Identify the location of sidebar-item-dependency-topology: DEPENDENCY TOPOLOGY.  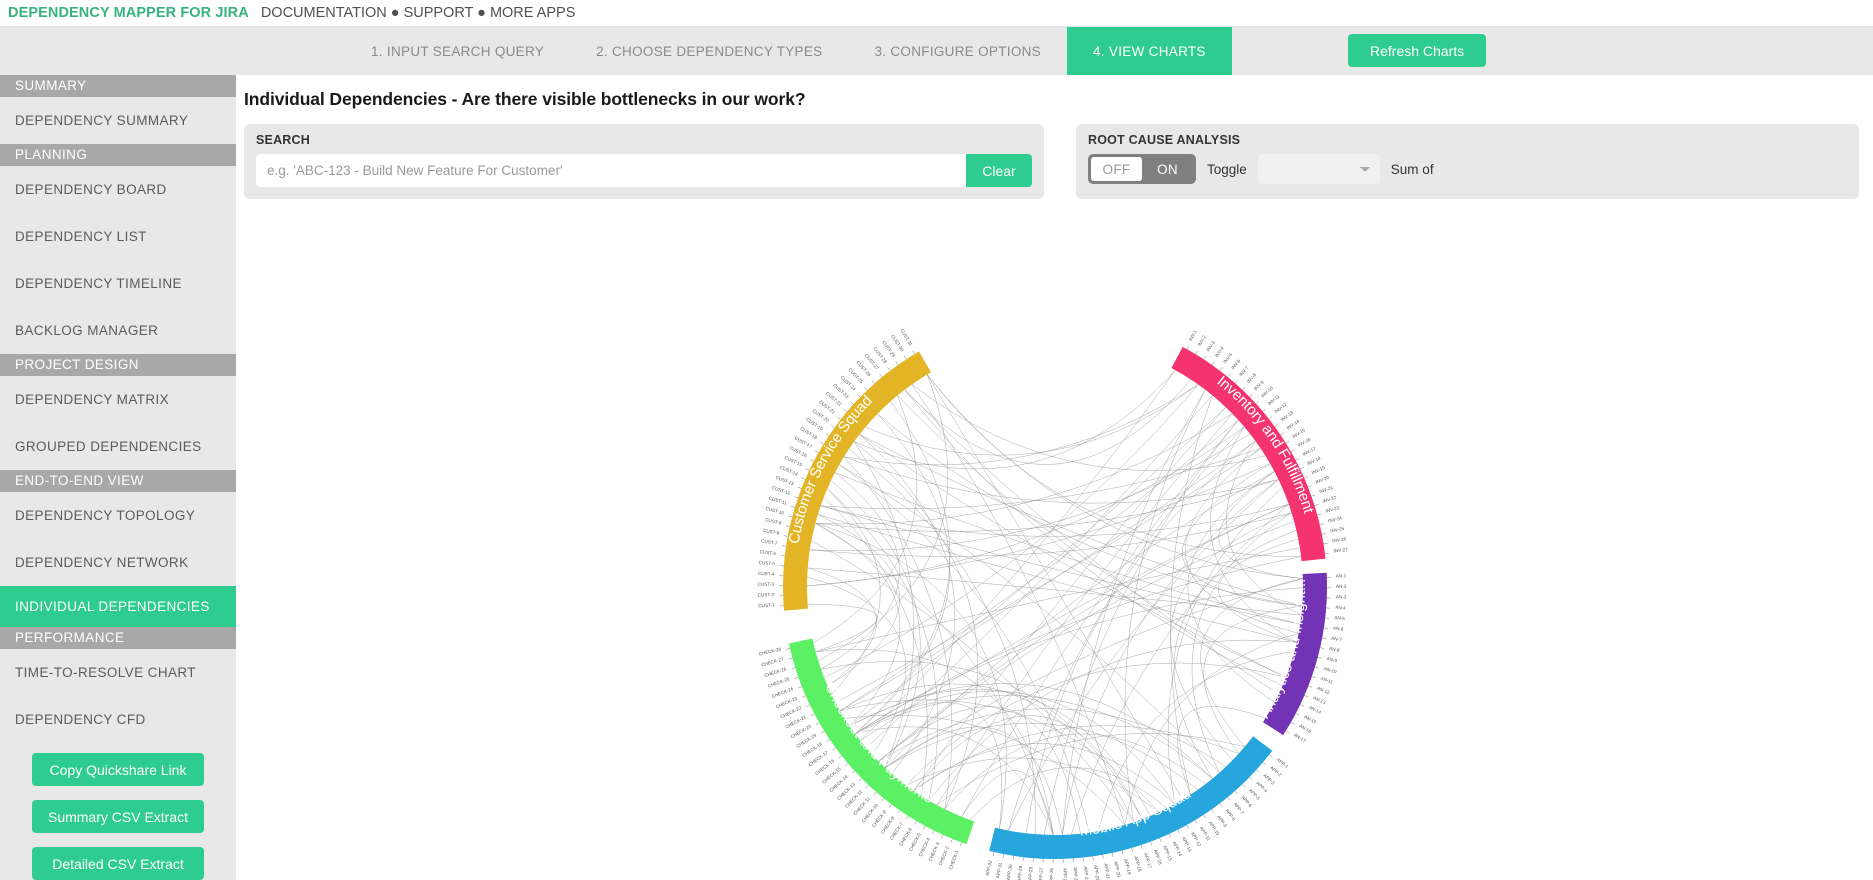
(118, 515).